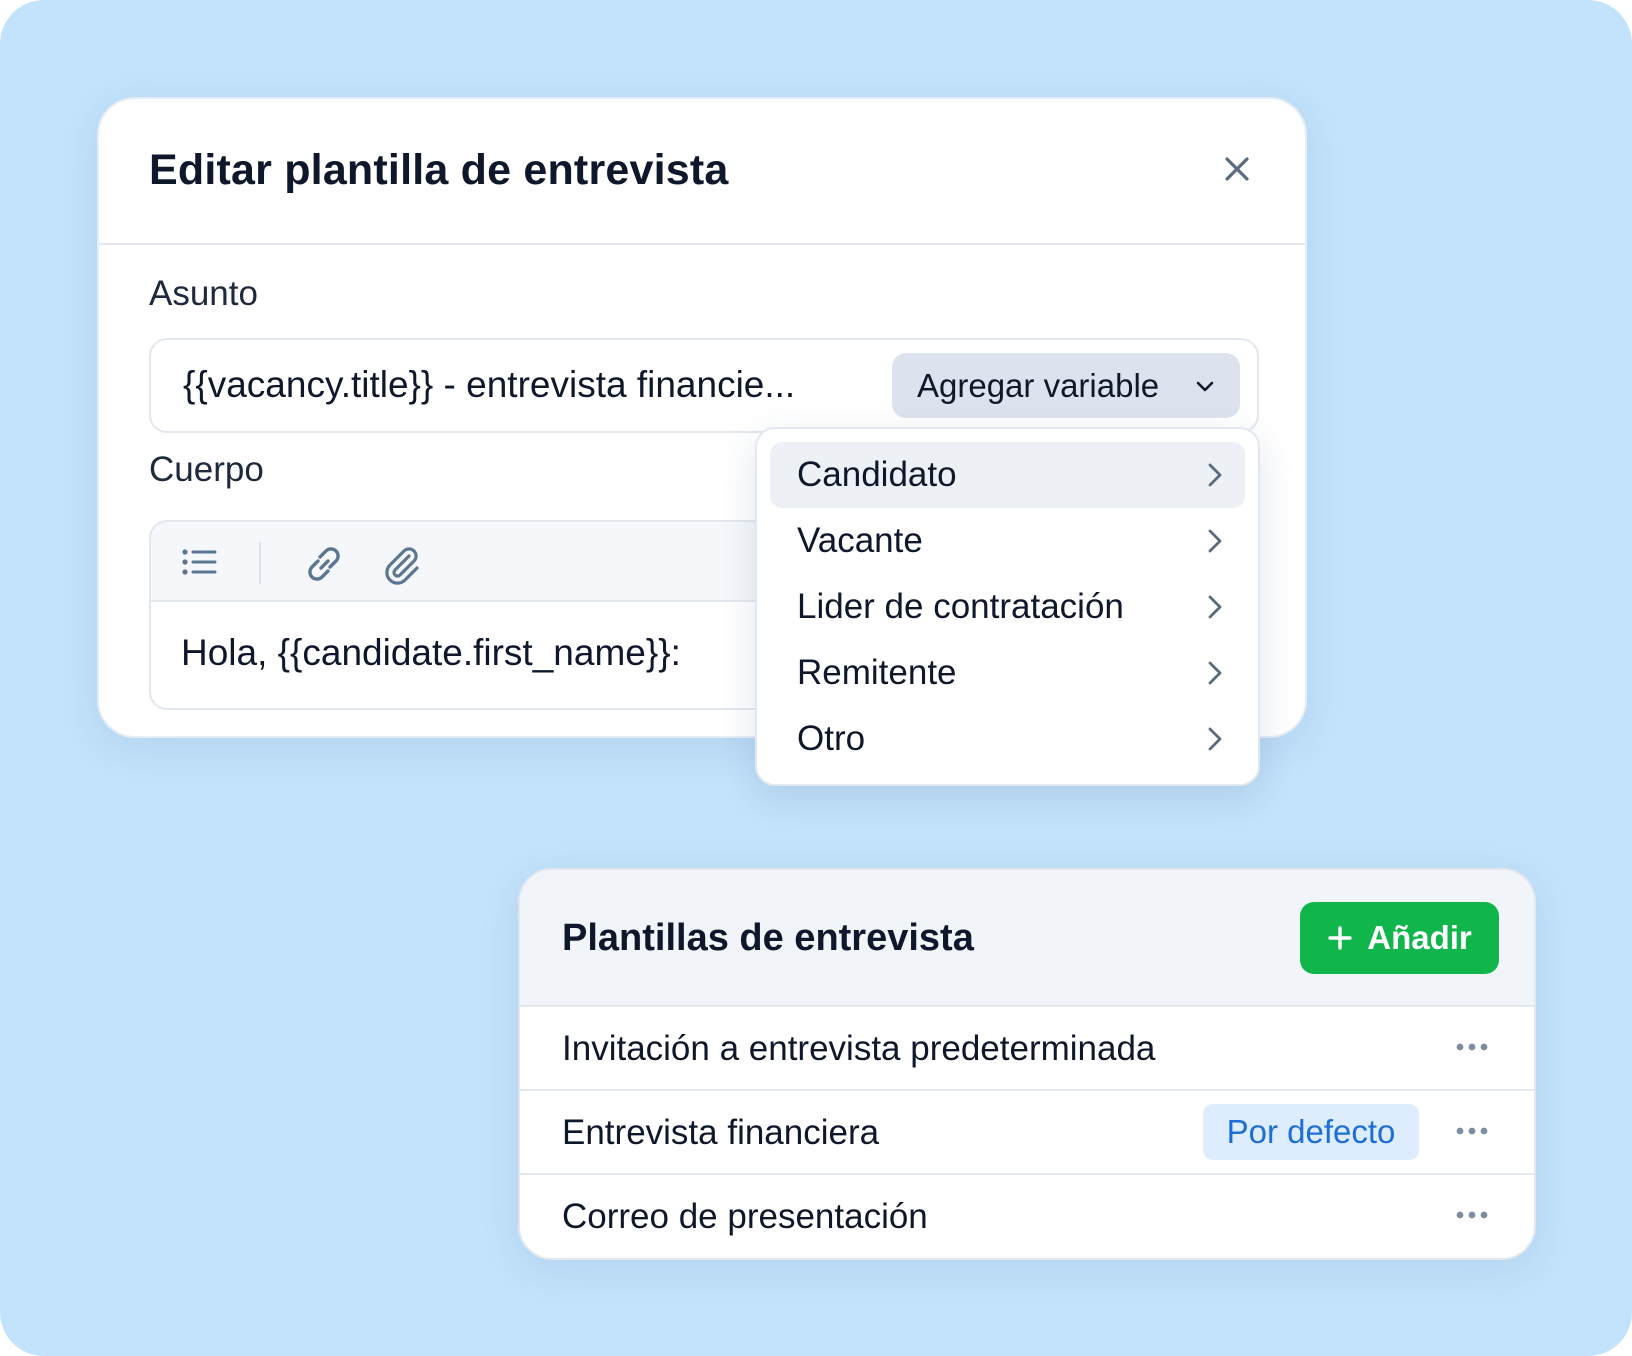 Image resolution: width=1632 pixels, height=1356 pixels. What do you see at coordinates (1007, 475) in the screenshot?
I see `menu-item-candidato: Candidato` at bounding box center [1007, 475].